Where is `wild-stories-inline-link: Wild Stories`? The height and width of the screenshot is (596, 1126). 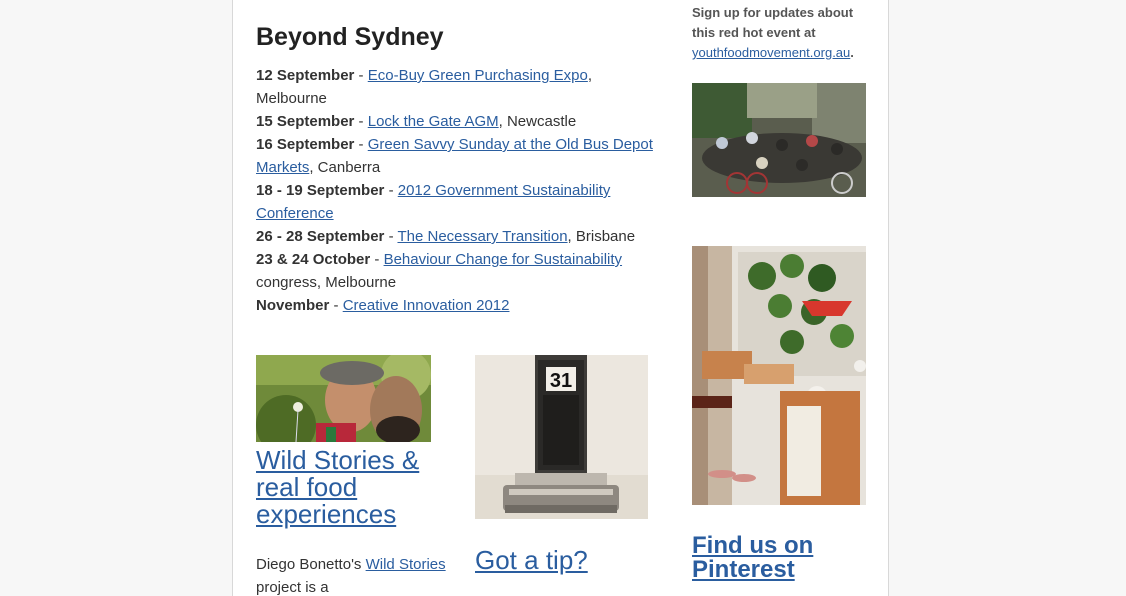
wild-stories-inline-link: Wild Stories is located at coordinates (406, 564).